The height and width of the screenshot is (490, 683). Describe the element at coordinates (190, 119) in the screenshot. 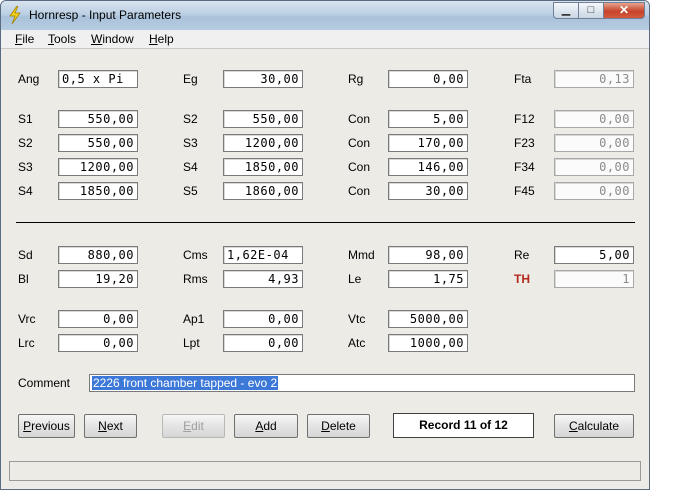

I see `param-label-r1c1: S2` at that location.